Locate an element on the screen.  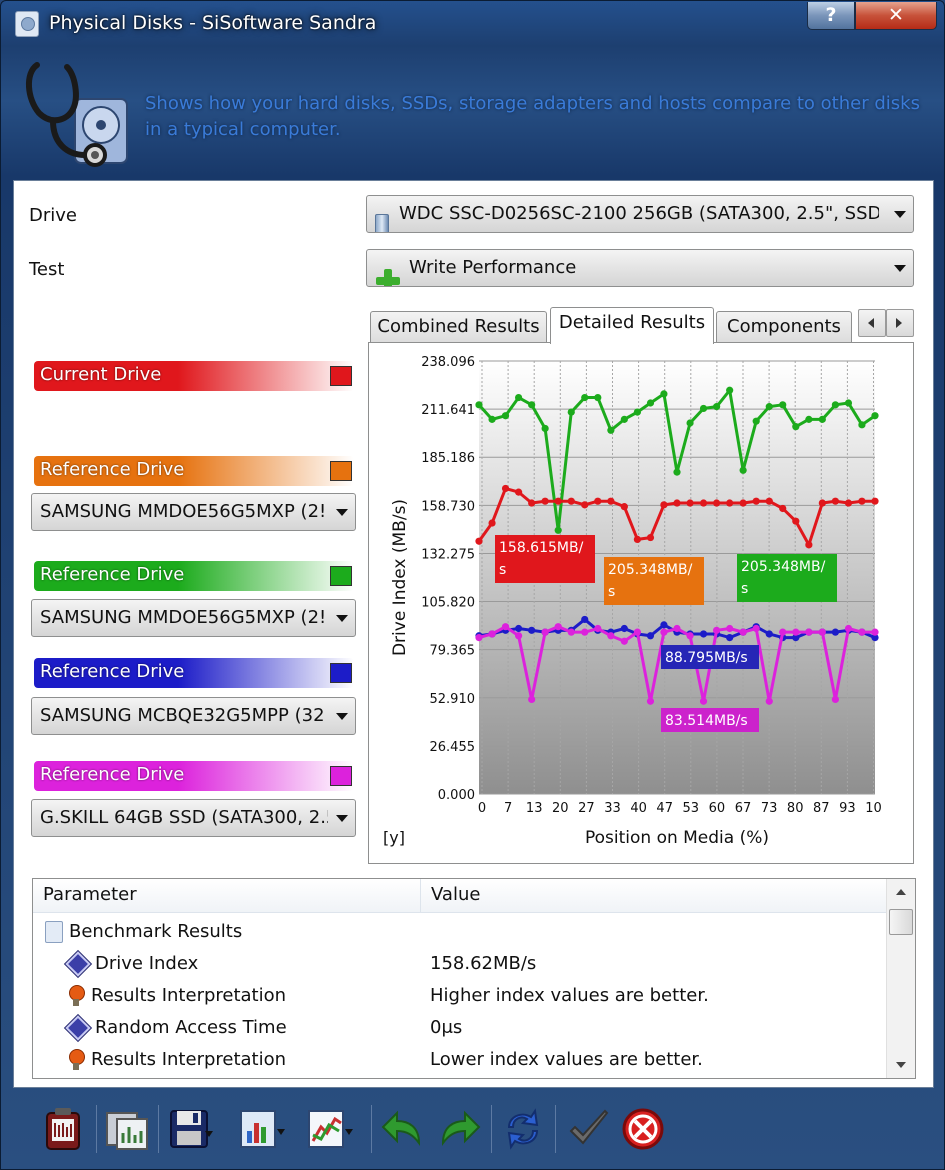
test-select: Write Performance is located at coordinates (640, 268).